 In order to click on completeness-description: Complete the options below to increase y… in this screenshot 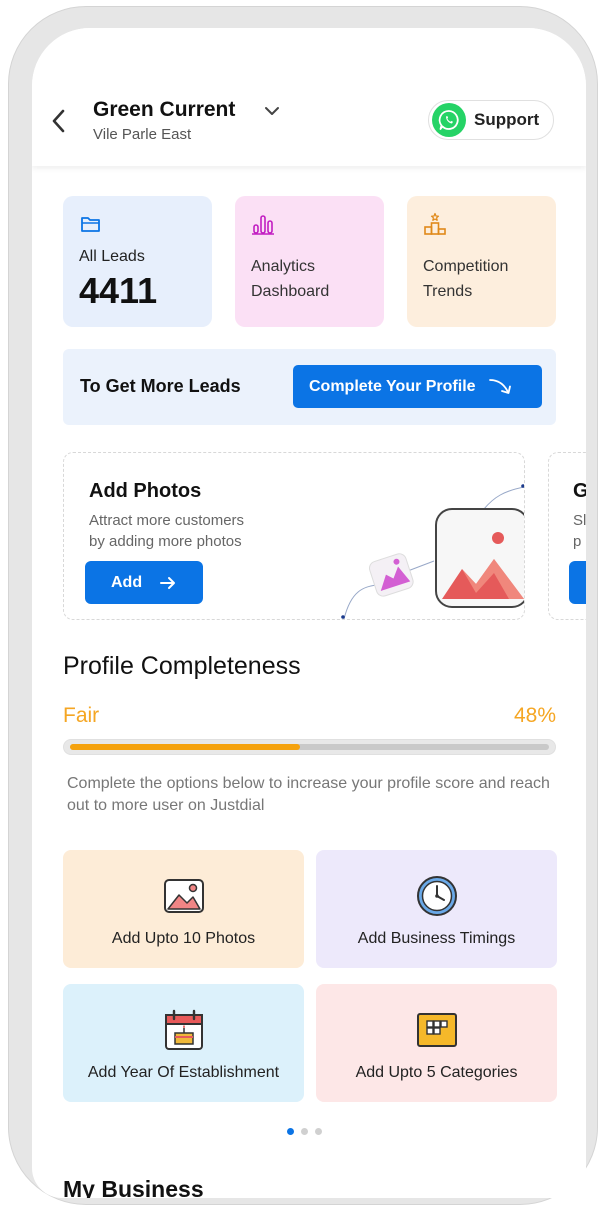, I will do `click(308, 794)`.